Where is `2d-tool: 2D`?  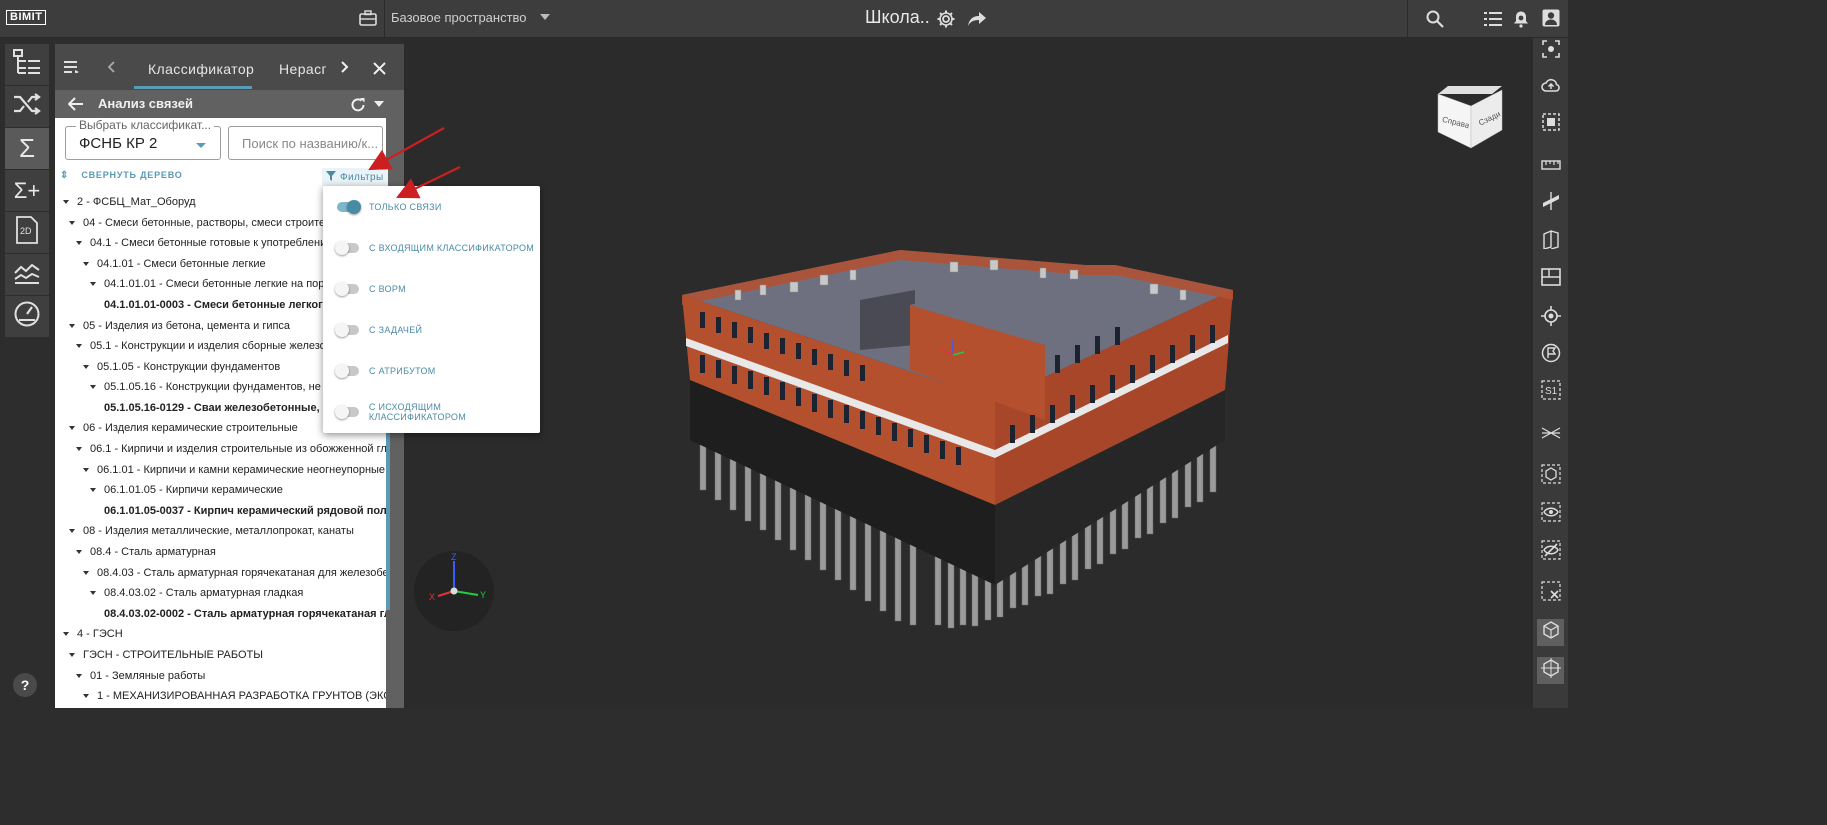
2d-tool: 2D is located at coordinates (27, 233).